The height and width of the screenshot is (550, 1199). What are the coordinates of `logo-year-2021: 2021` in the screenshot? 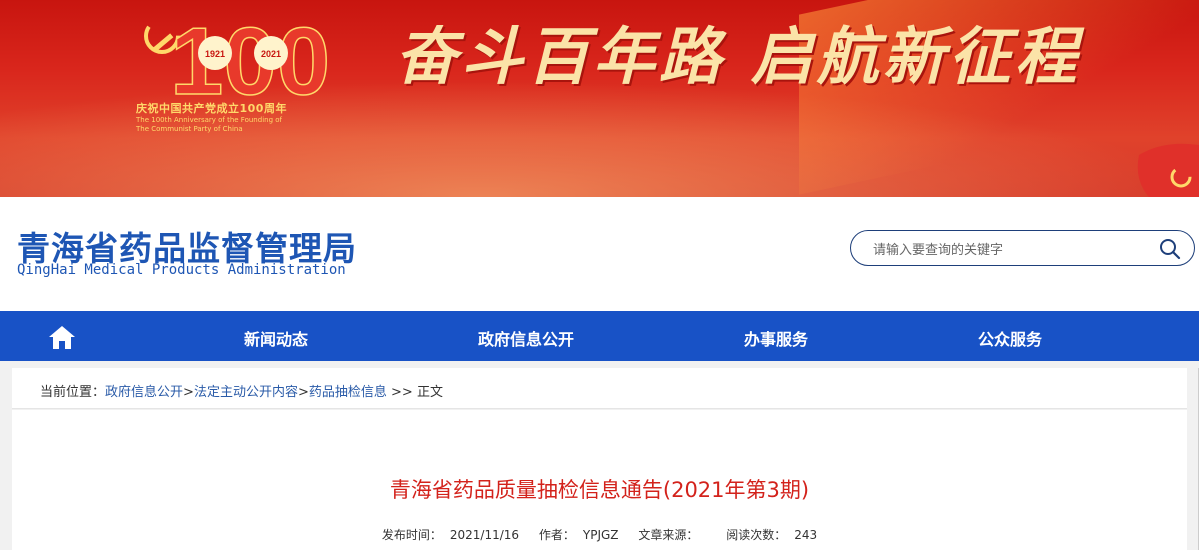 It's located at (271, 54).